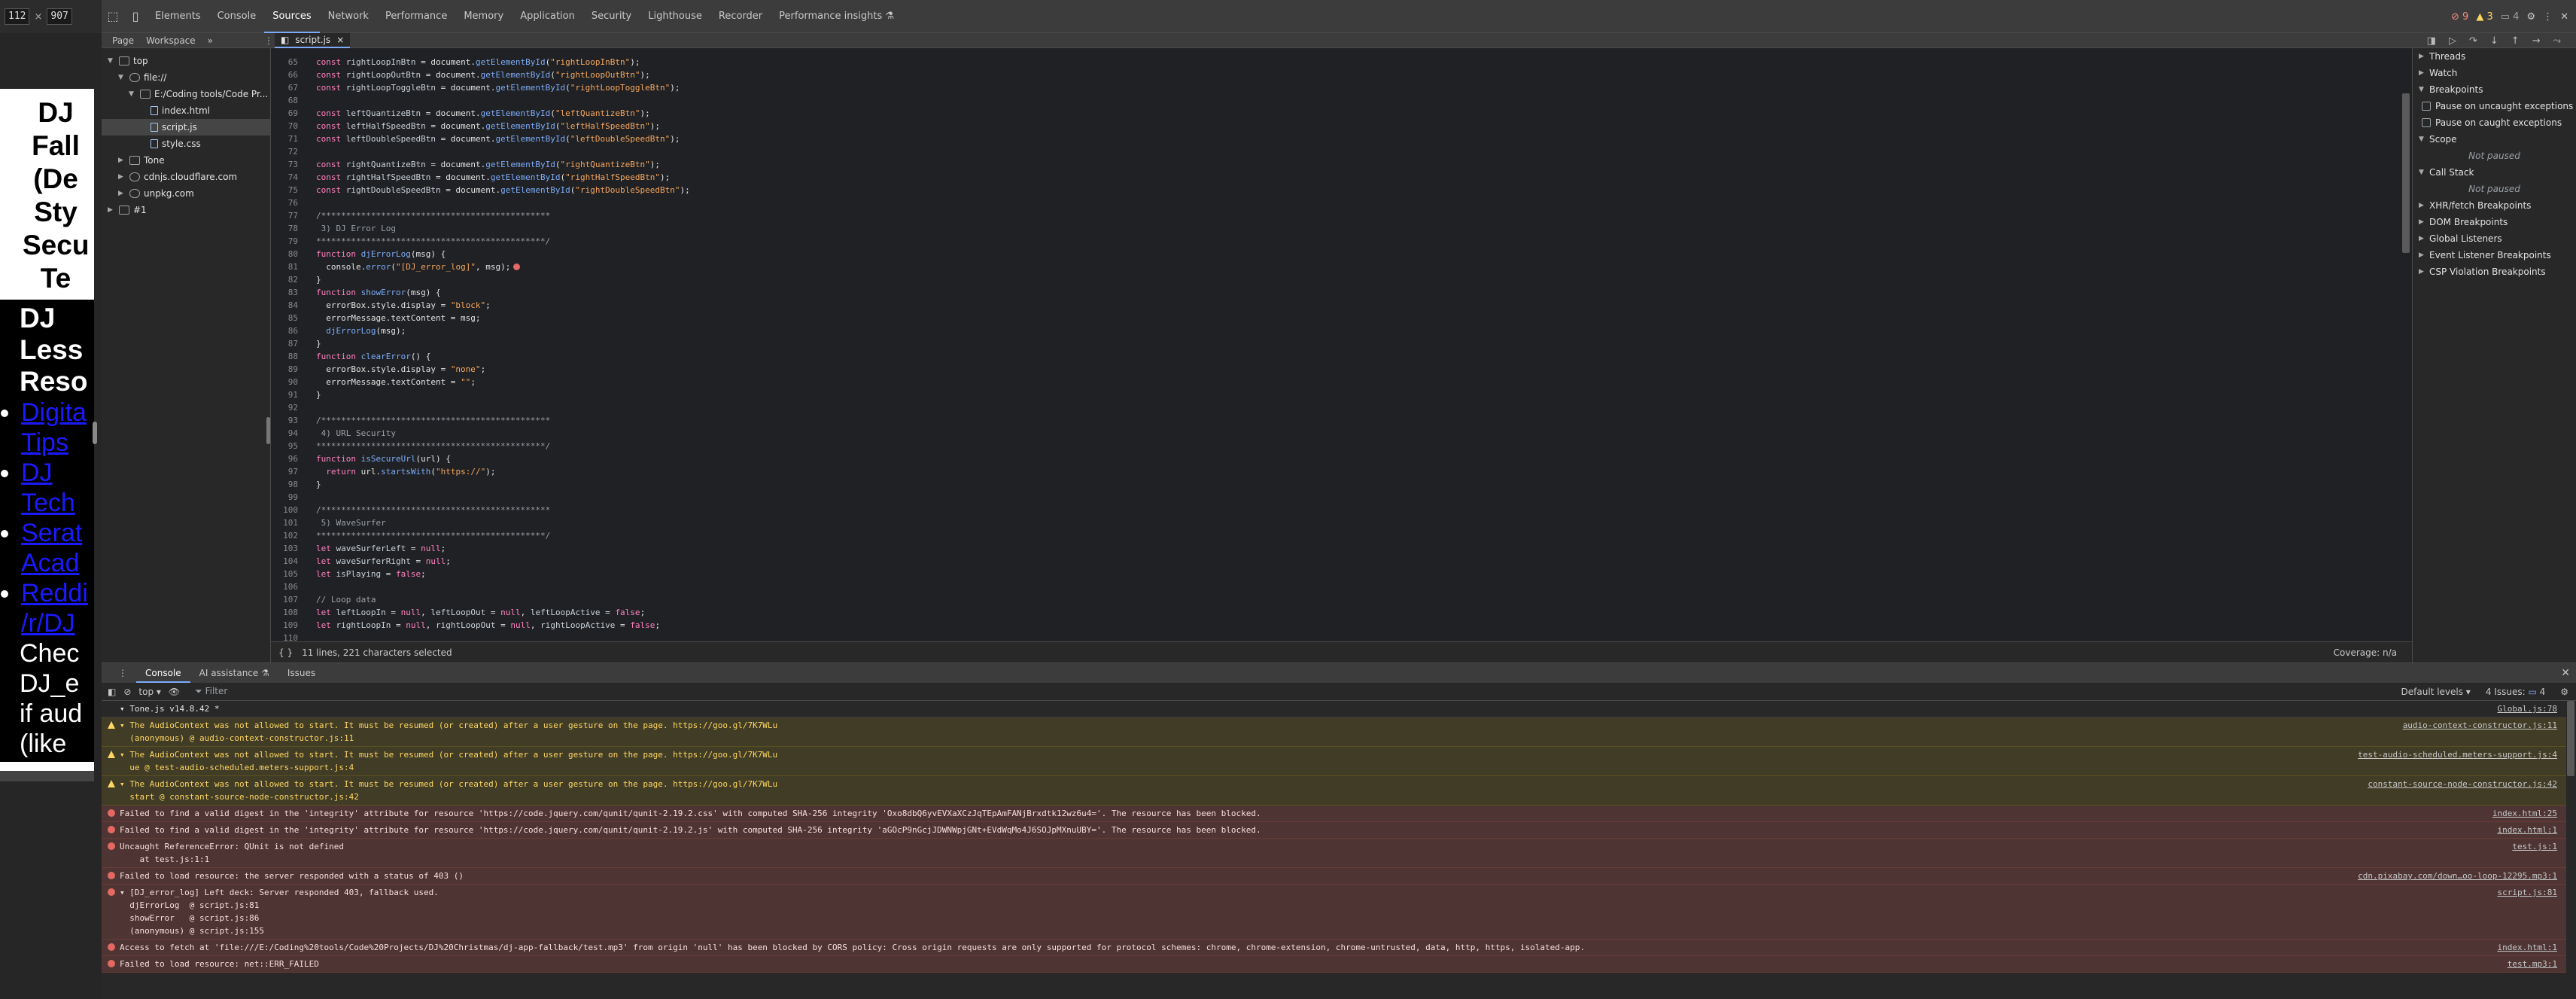 The width and height of the screenshot is (2576, 999). Describe the element at coordinates (1334, 709) in the screenshot. I see `console-message: ▾ Tone.js v14.8.42 * Global.js:78` at that location.